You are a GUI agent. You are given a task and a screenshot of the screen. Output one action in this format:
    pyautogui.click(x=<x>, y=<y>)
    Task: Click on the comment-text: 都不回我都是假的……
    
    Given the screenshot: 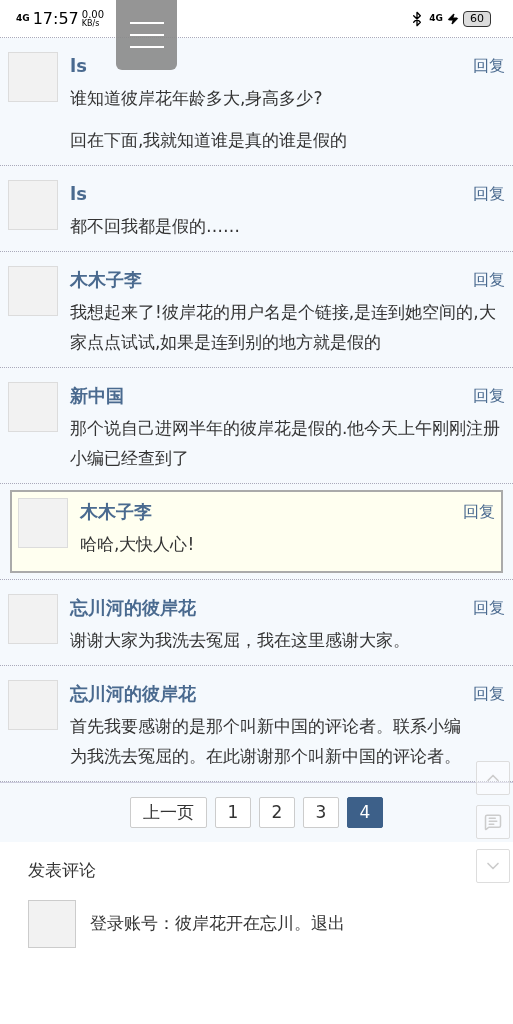 What is the action you would take?
    pyautogui.click(x=155, y=226)
    